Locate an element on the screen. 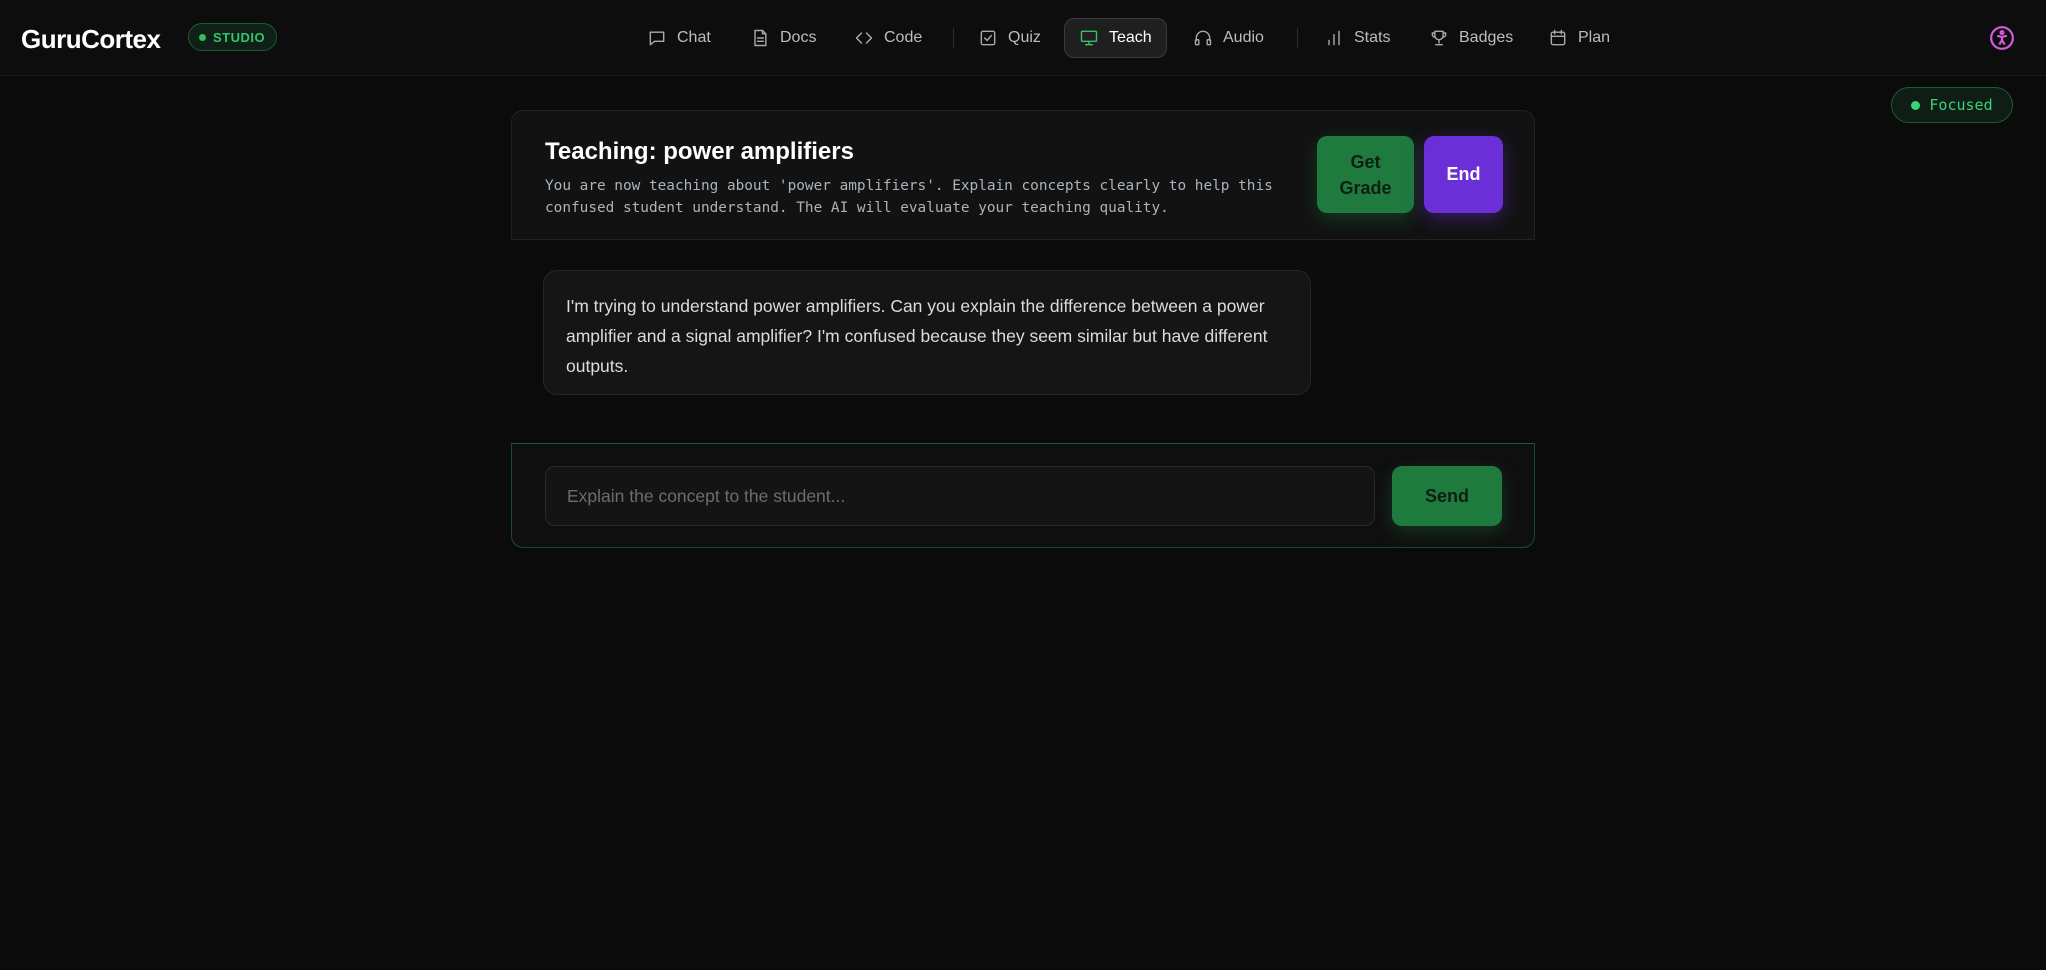 This screenshot has width=2046, height=970. checkbox-icon is located at coordinates (988, 38).